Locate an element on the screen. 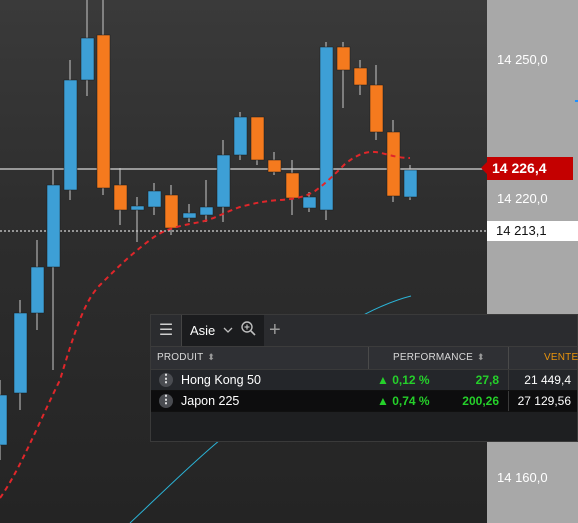 The height and width of the screenshot is (523, 578). column-header-sell: VENTE is located at coordinates (561, 357).